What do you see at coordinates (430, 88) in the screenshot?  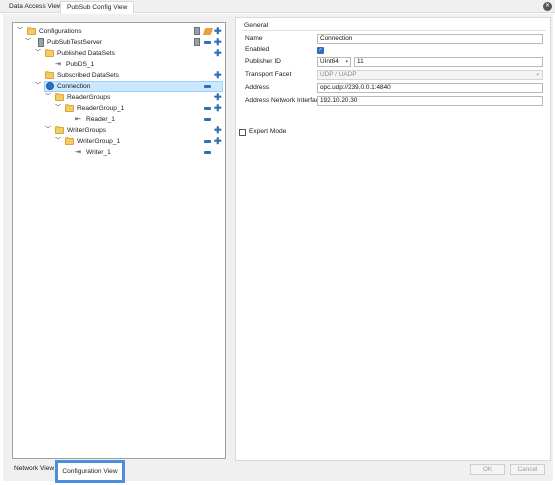 I see `address-field: opc.udp://239.0.0.1:4840` at bounding box center [430, 88].